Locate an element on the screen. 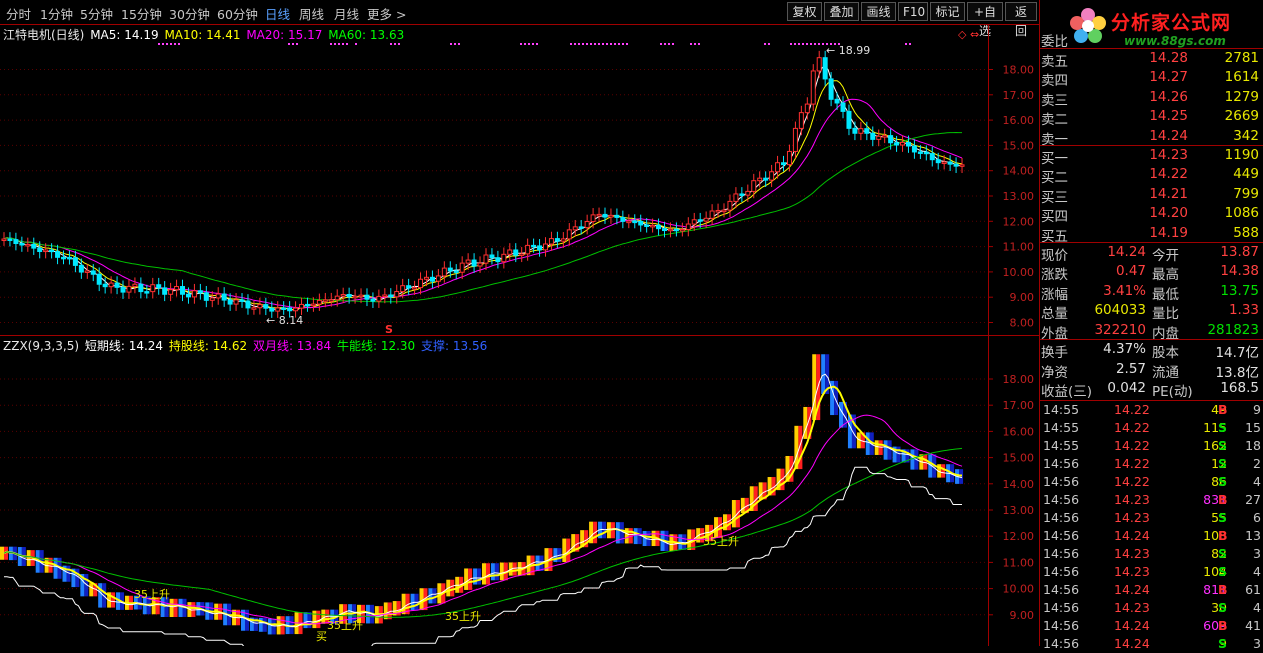  tick-count: 13 is located at coordinates (1253, 535).